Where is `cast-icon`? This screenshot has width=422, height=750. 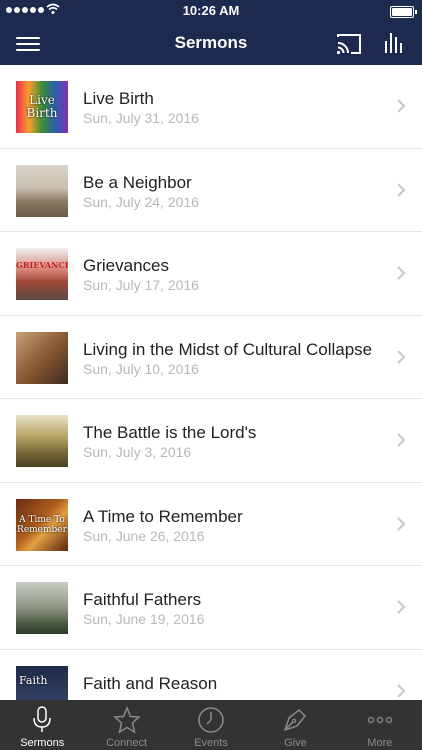 cast-icon is located at coordinates (349, 44).